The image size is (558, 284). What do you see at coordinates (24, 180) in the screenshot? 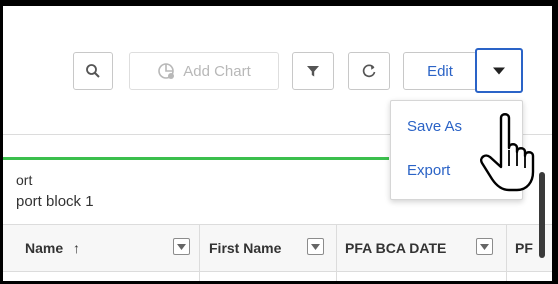
I see `report-title: ort` at bounding box center [24, 180].